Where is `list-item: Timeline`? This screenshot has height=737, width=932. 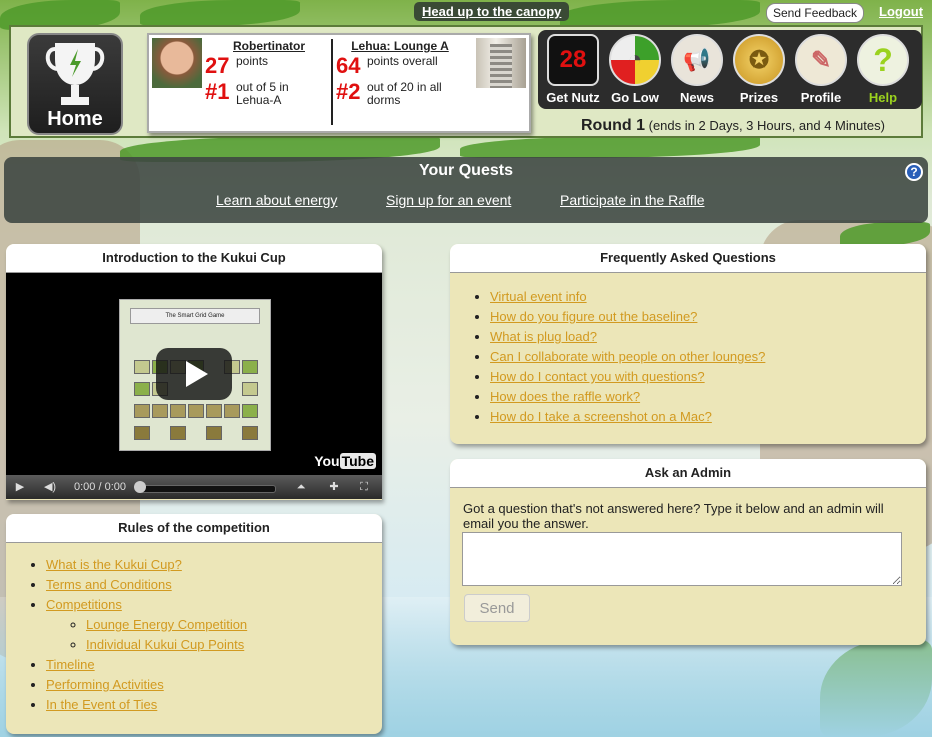 list-item: Timeline is located at coordinates (214, 665).